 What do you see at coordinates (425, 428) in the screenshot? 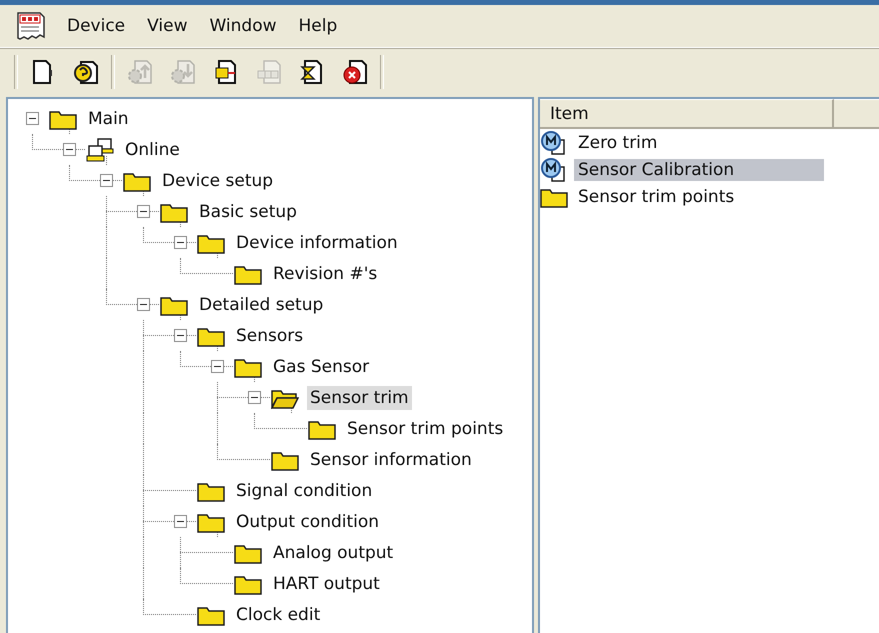
I see `tree-item: Sensor trim points` at bounding box center [425, 428].